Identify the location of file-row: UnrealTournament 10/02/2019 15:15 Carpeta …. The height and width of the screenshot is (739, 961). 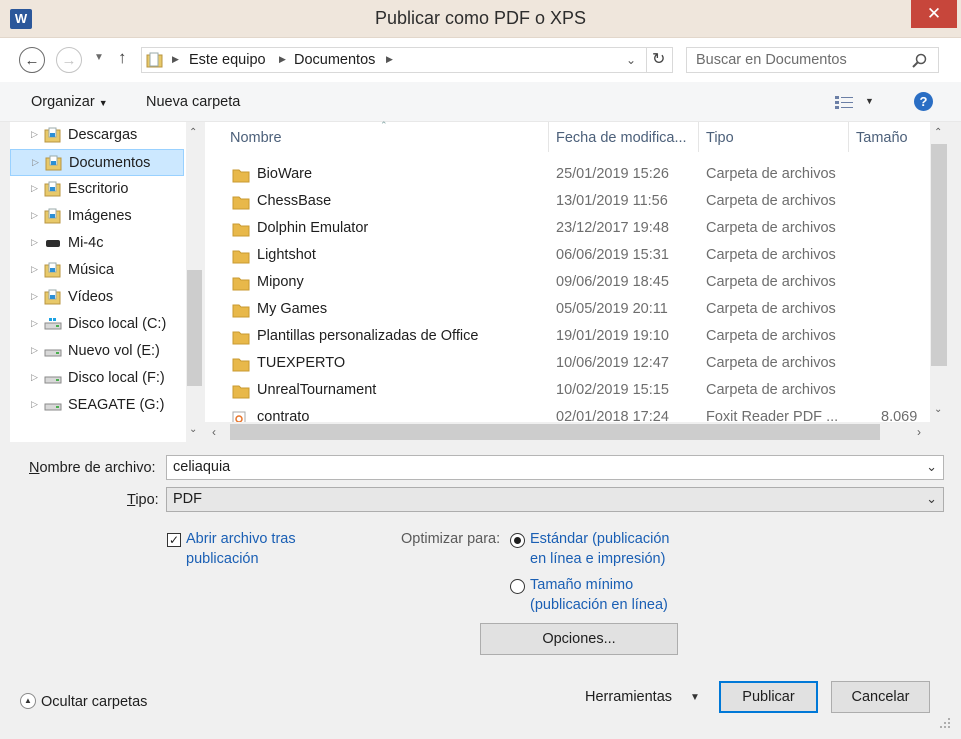
(567, 391).